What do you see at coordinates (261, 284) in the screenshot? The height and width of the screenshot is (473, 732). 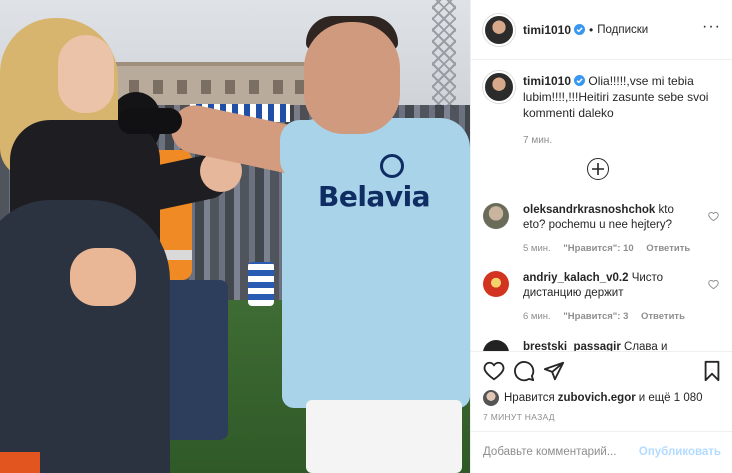 I see `photo-fan-scarf` at bounding box center [261, 284].